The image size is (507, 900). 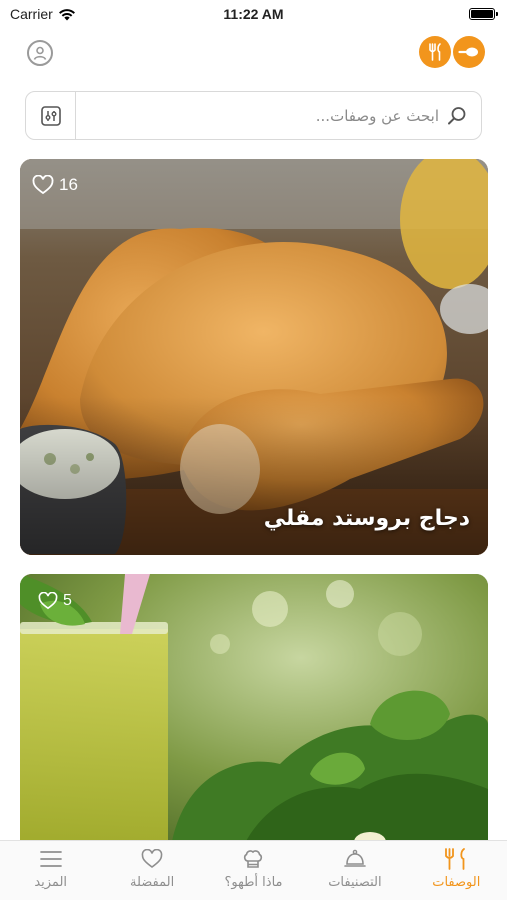 I want to click on tab-label: المزيد, so click(x=51, y=882).